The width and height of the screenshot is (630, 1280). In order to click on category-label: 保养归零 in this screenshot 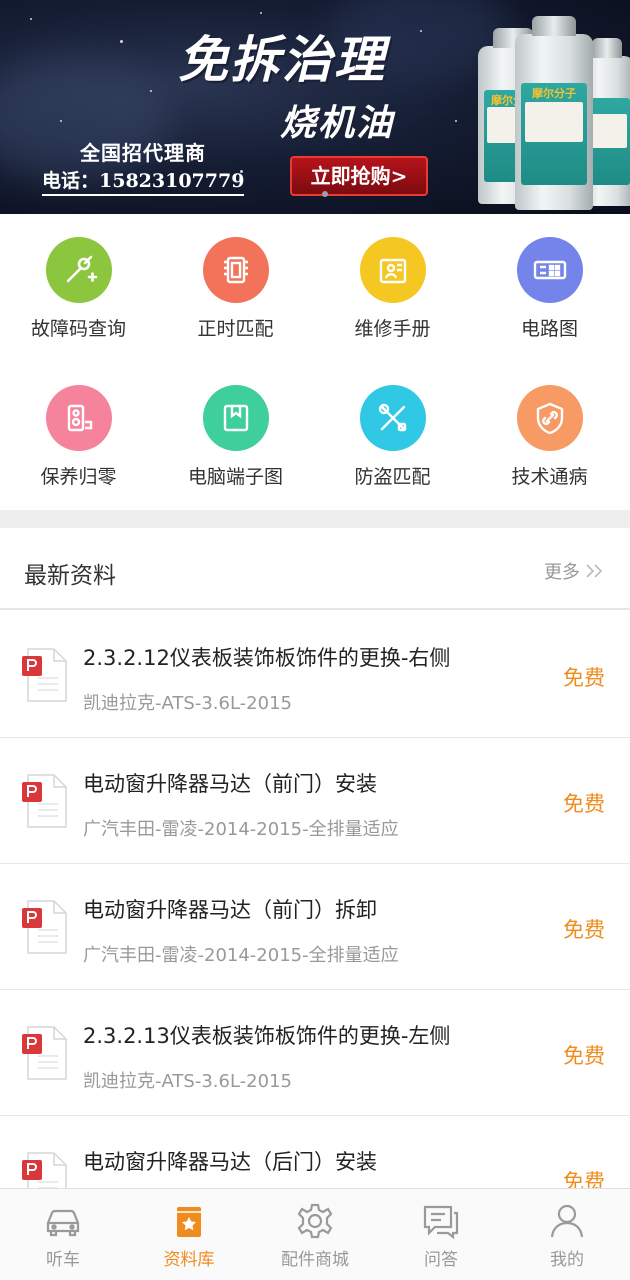, I will do `click(78, 477)`.